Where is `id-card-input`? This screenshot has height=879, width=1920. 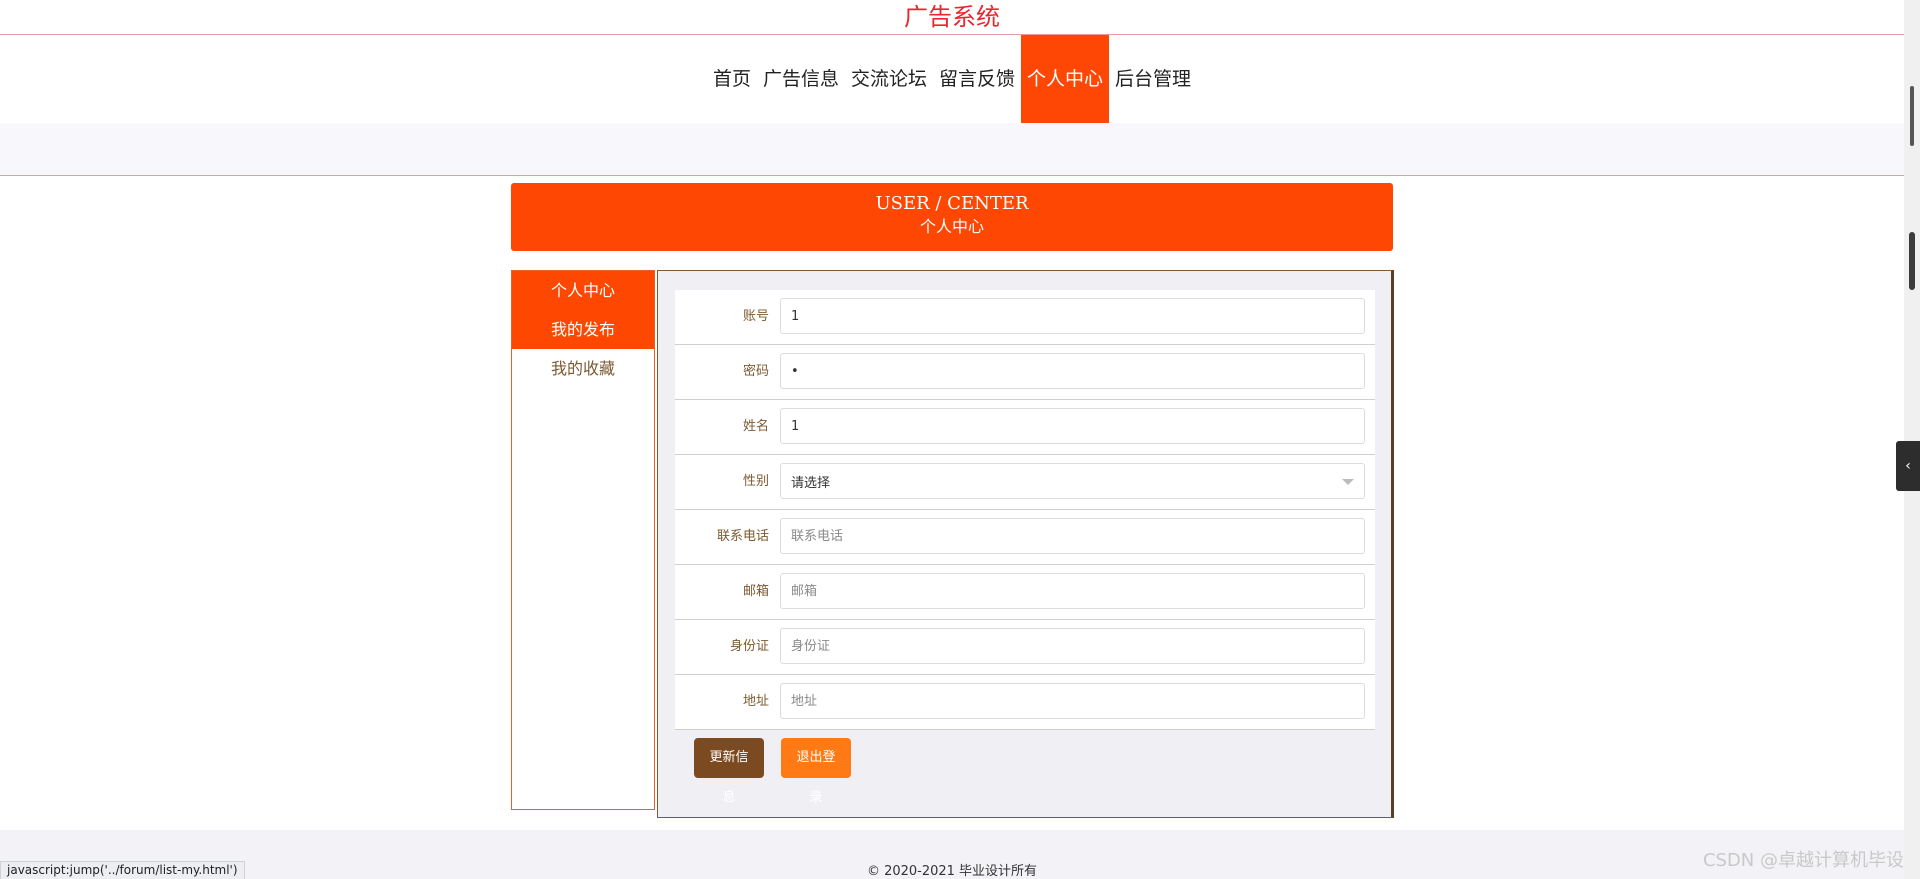
id-card-input is located at coordinates (1072, 646).